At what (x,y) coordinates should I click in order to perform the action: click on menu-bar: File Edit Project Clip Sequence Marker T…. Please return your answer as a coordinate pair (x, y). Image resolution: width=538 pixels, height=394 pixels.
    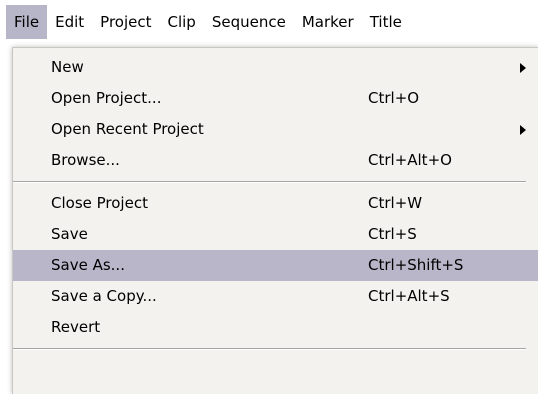
    Looking at the image, I should click on (269, 22).